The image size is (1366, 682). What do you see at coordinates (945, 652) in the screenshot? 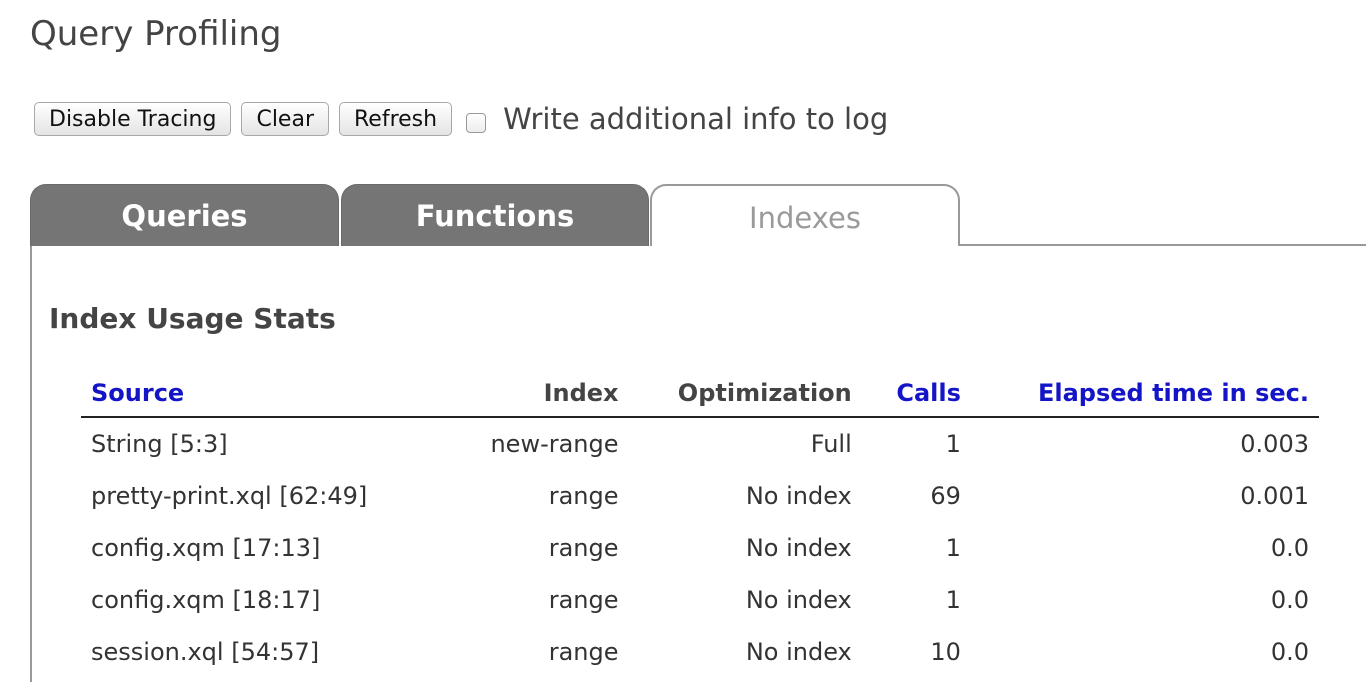
I see `cell-calls: 10` at bounding box center [945, 652].